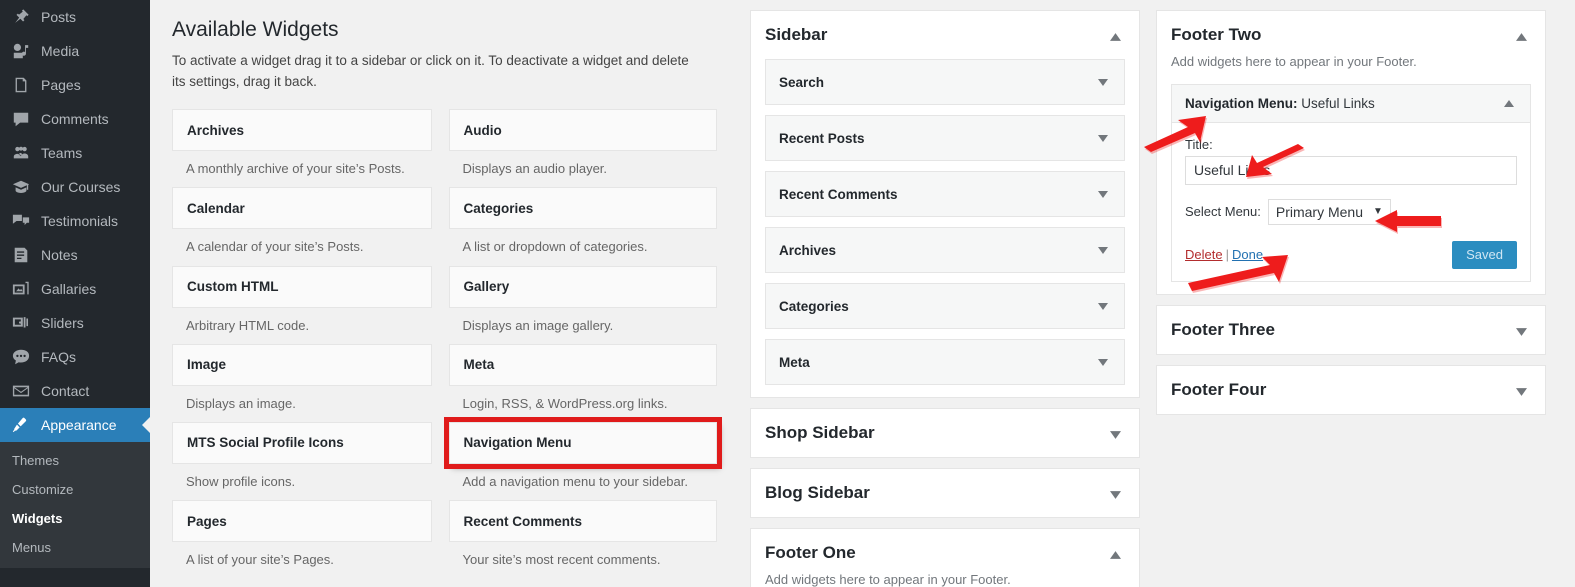  Describe the element at coordinates (1351, 103) in the screenshot. I see `navigation-menu-widget-header: Navigation Menu: Useful Links` at that location.